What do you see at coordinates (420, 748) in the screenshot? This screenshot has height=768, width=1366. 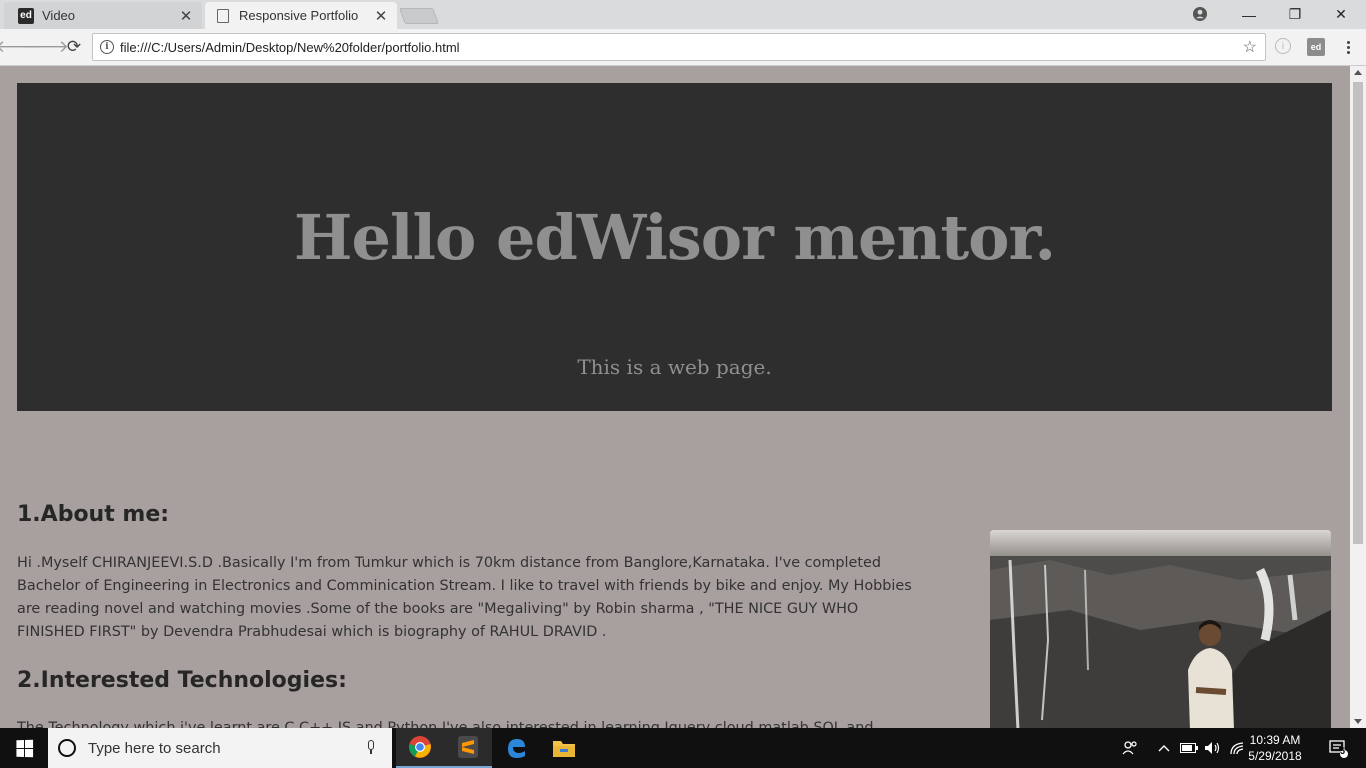 I see `chrome-icon` at bounding box center [420, 748].